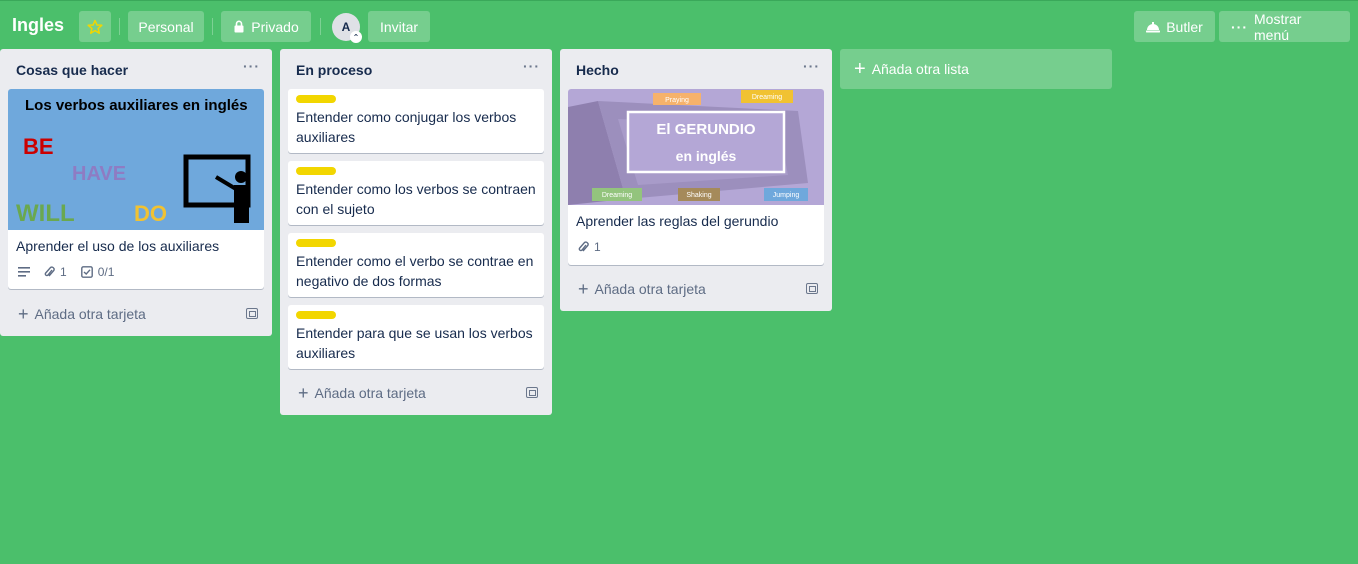 Image resolution: width=1358 pixels, height=564 pixels. I want to click on team-button: Personal, so click(166, 26).